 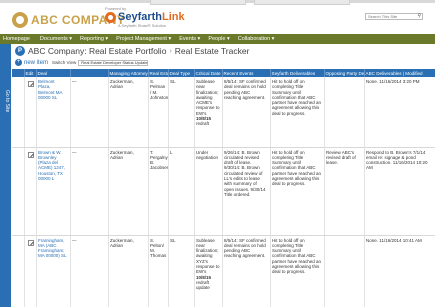 I want to click on column-header-critical-date: Critical Date, so click(x=208, y=73).